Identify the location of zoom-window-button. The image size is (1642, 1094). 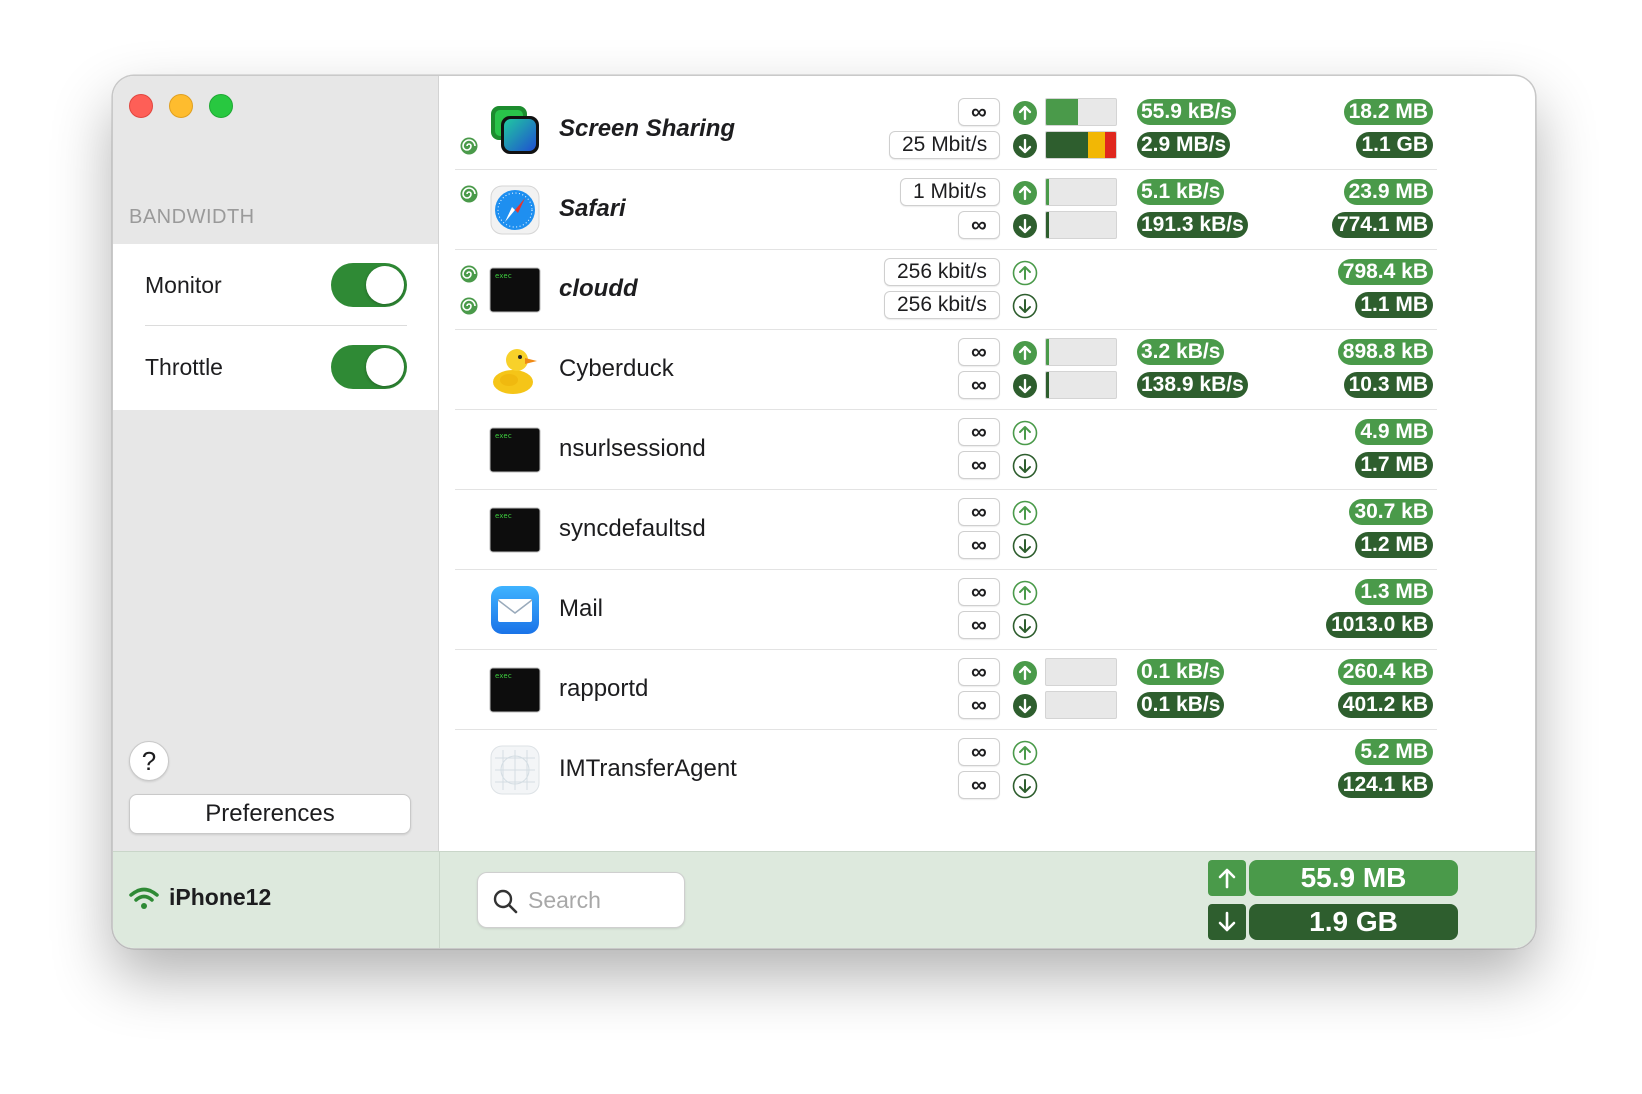
(221, 106).